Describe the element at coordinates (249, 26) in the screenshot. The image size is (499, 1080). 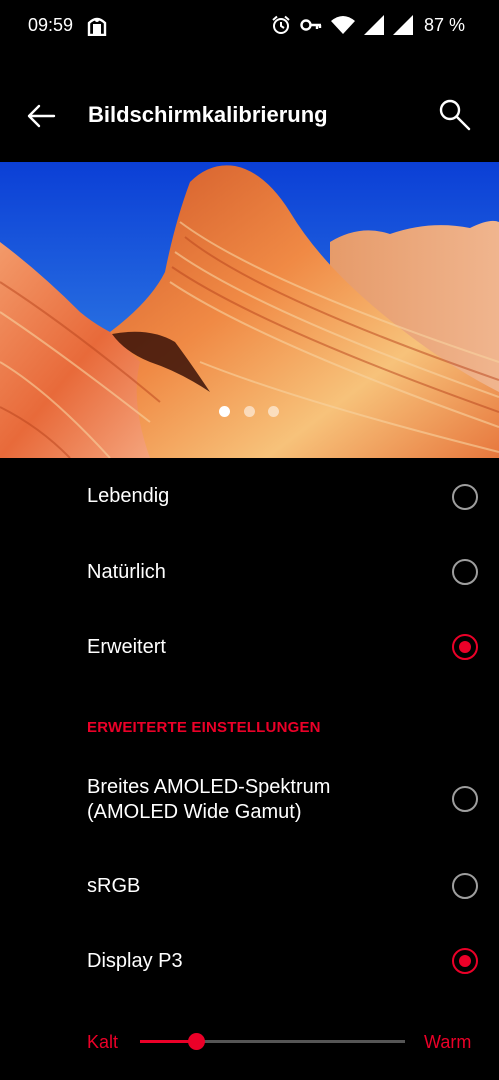
I see `status-bar: 09:59 87 %` at that location.